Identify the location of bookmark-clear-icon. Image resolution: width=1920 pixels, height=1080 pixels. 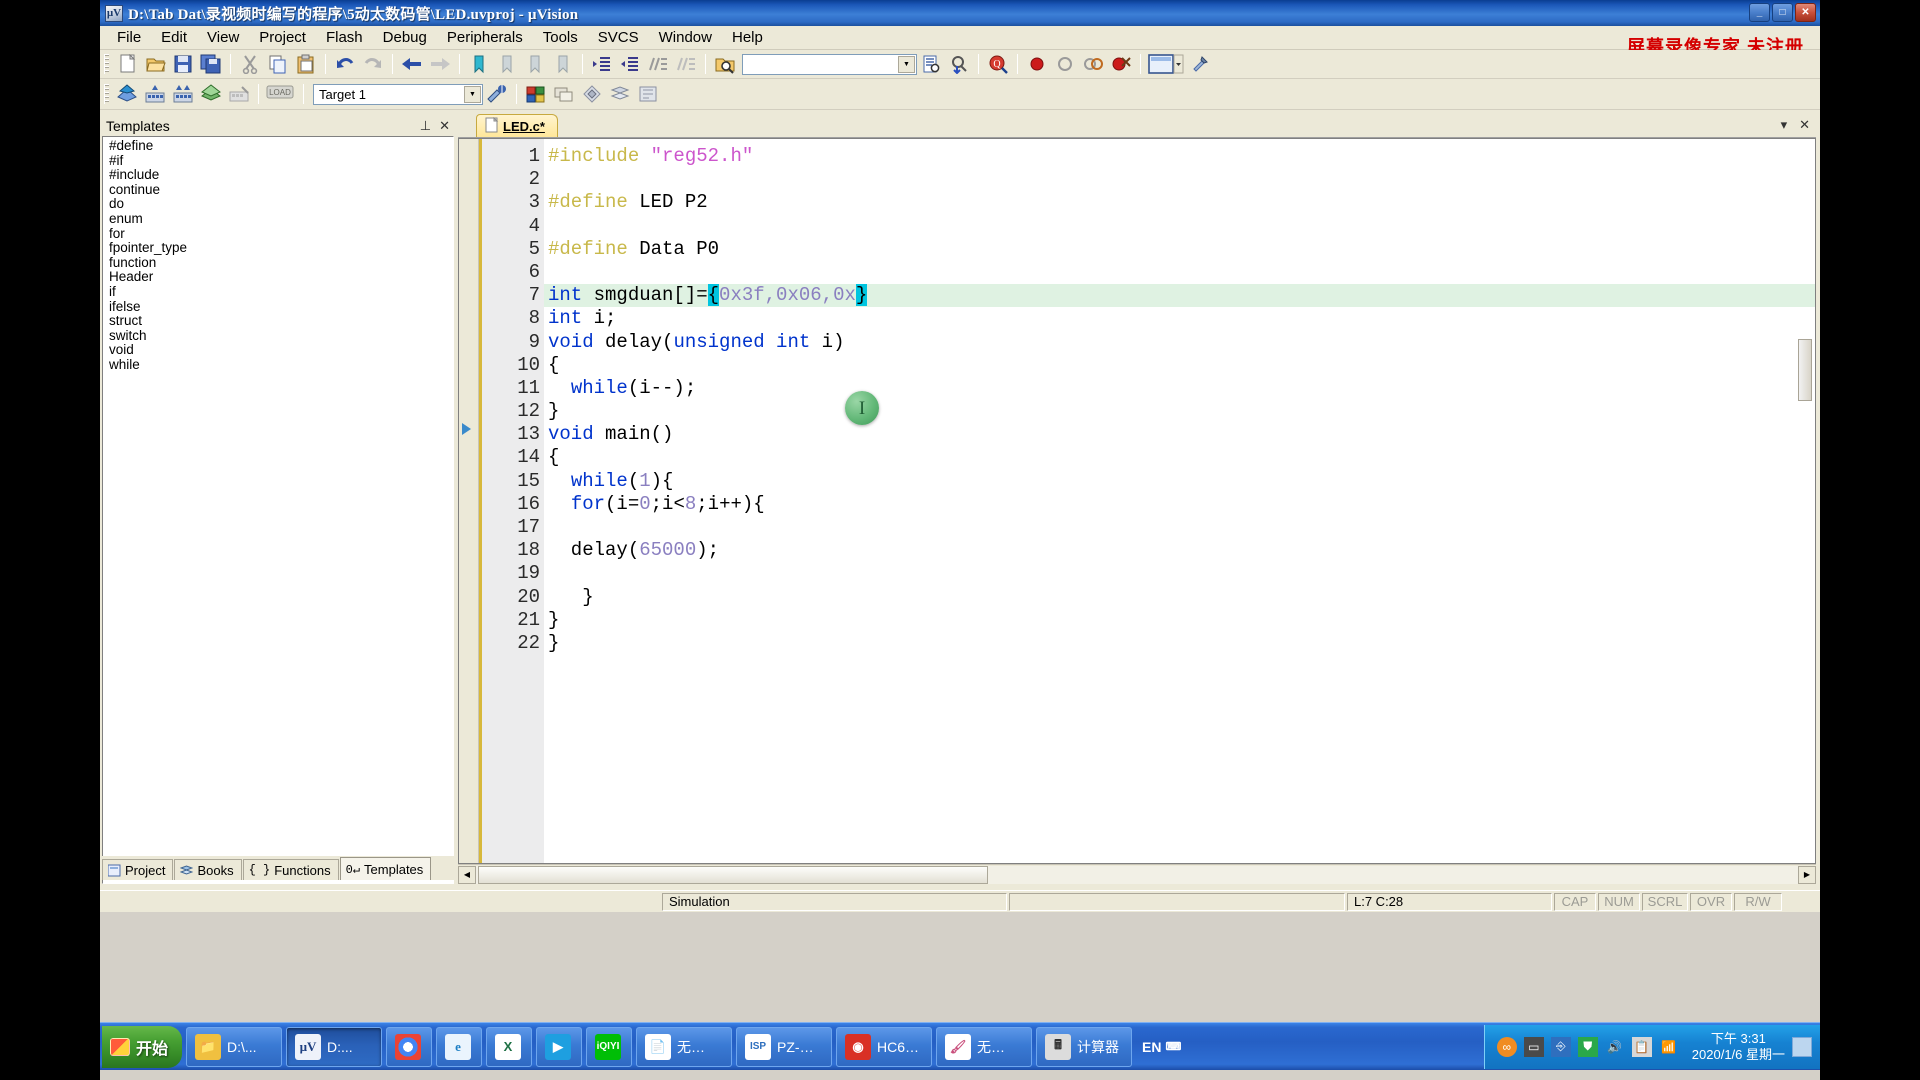
(563, 64).